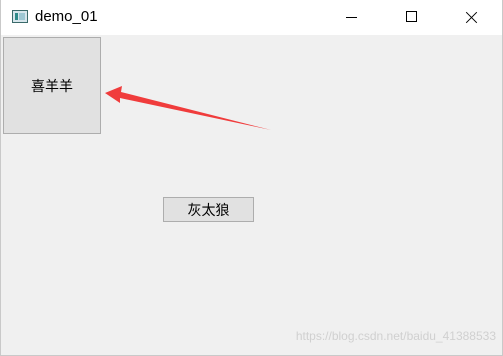 The width and height of the screenshot is (503, 356). Describe the element at coordinates (251, 17) in the screenshot. I see `title-bar: demo_01` at that location.